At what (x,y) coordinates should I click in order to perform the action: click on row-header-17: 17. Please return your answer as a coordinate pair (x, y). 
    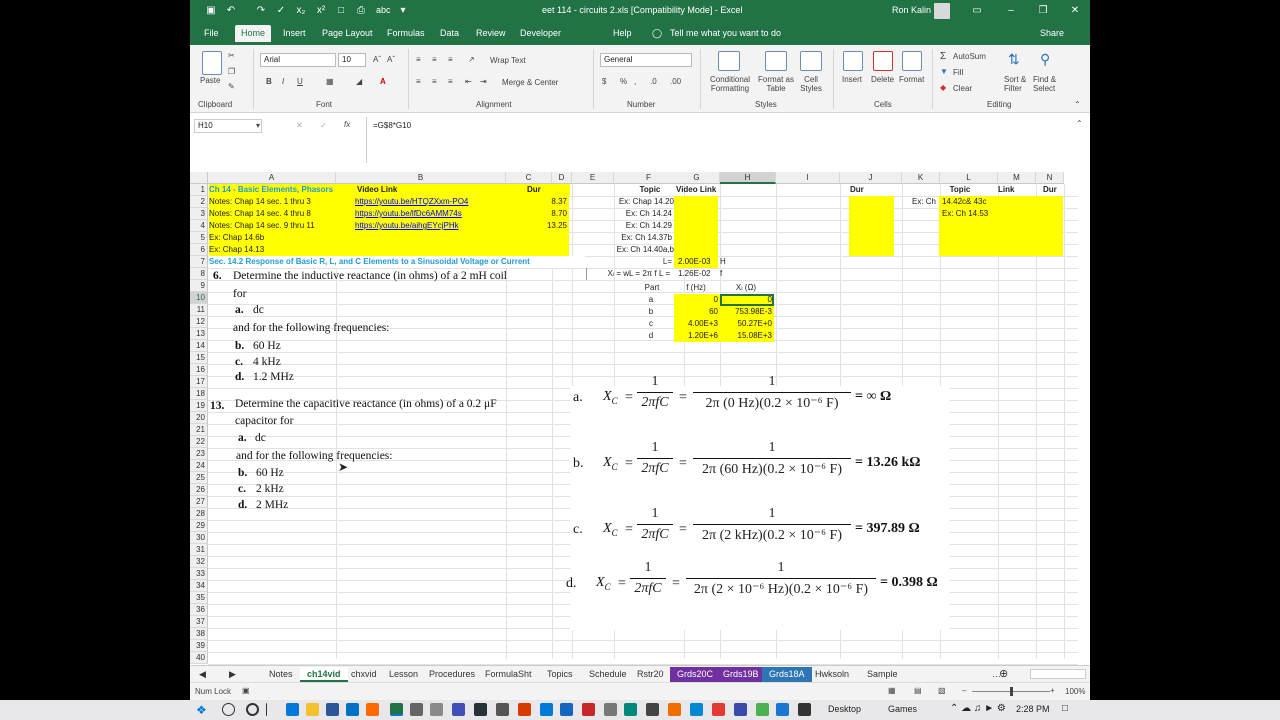
    Looking at the image, I should click on (199, 382).